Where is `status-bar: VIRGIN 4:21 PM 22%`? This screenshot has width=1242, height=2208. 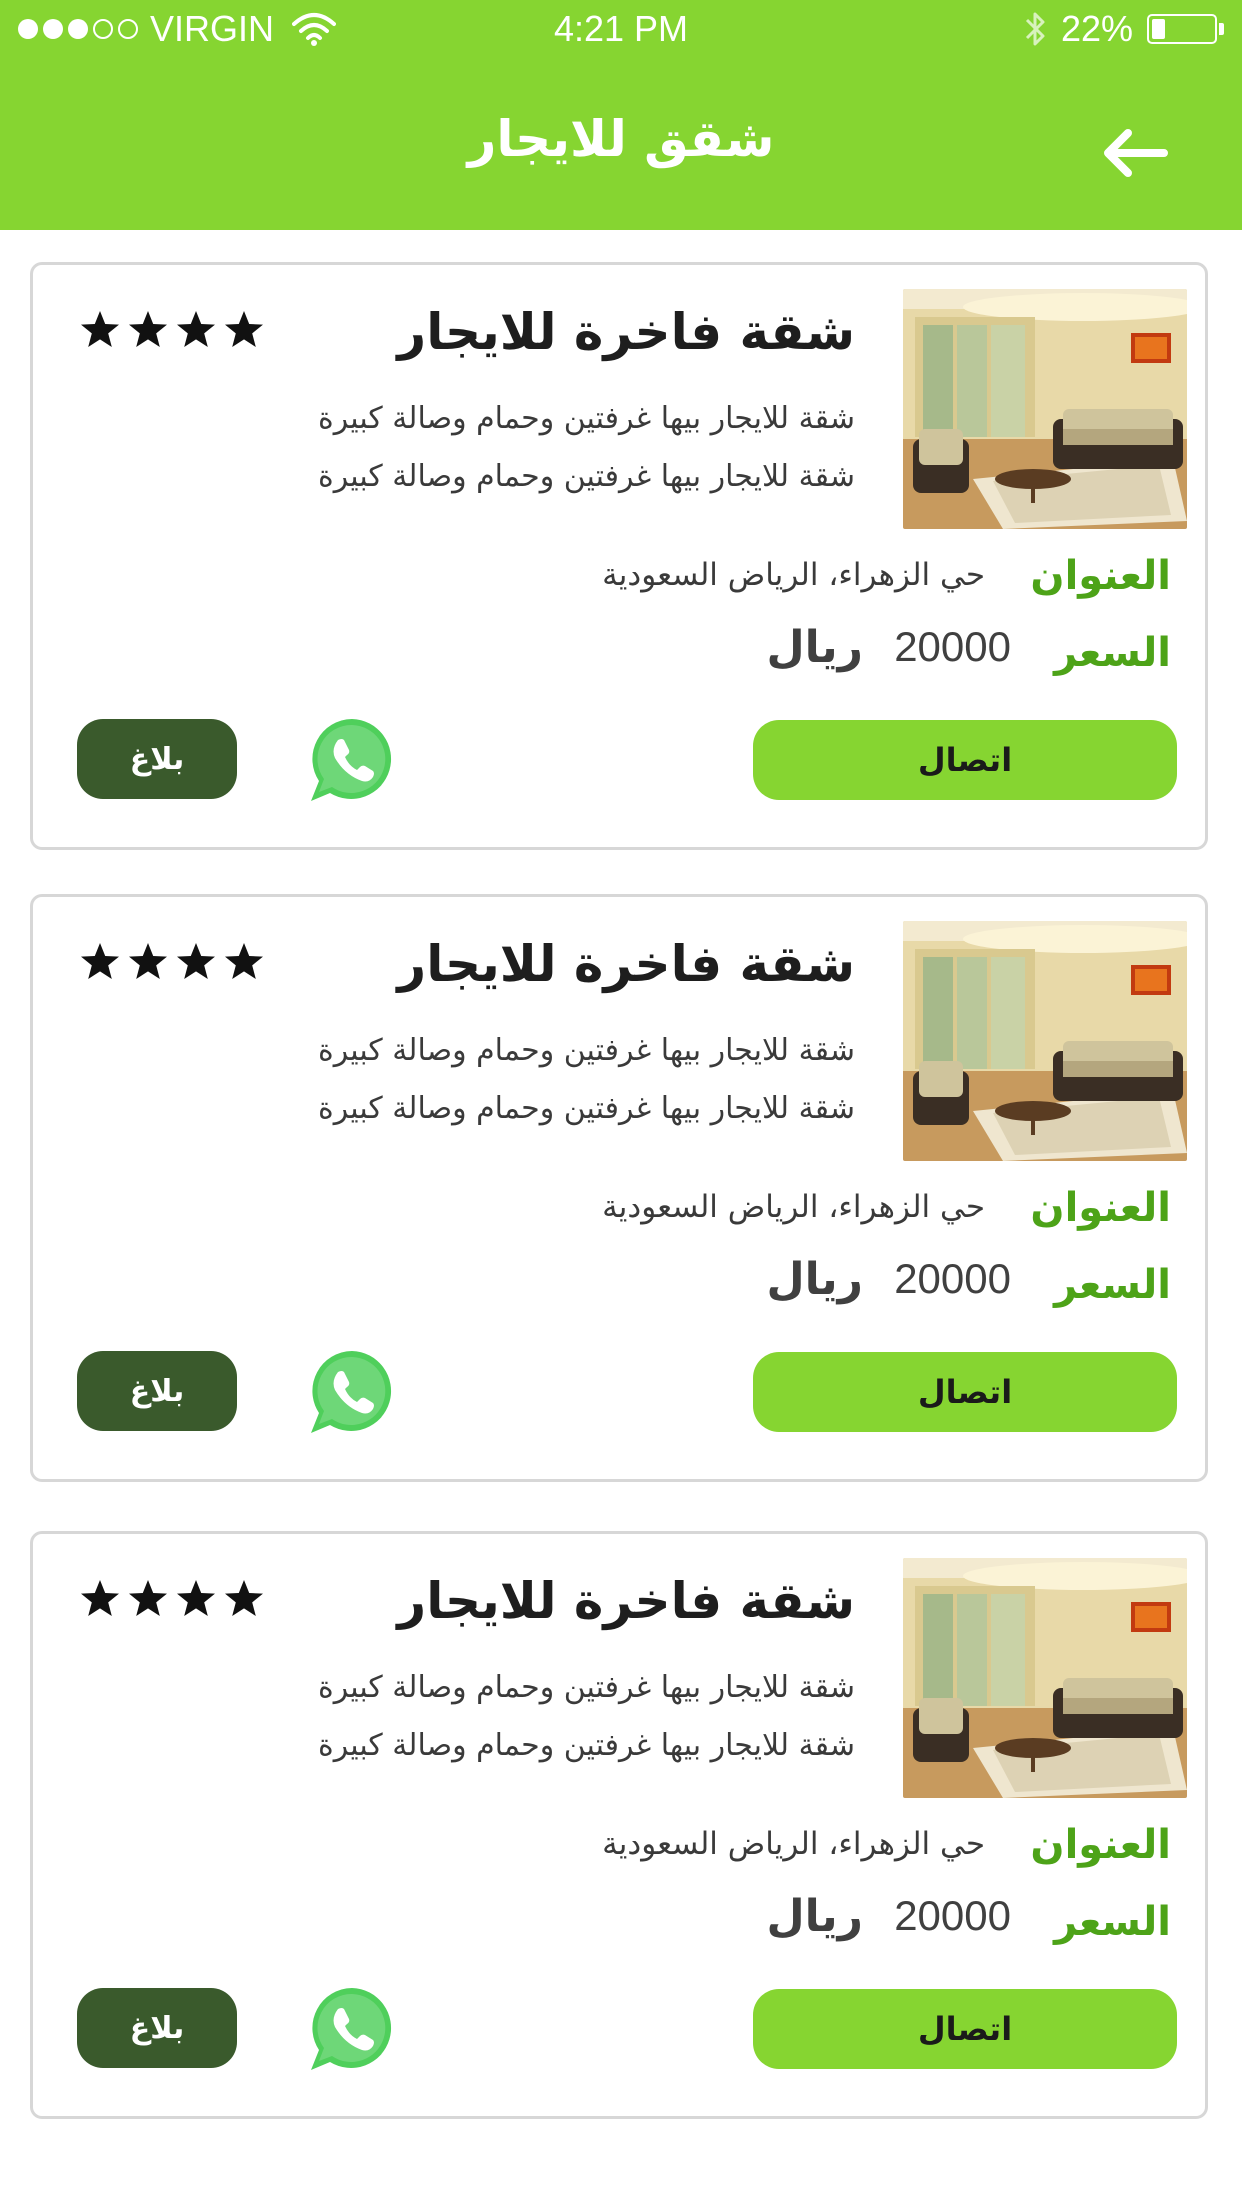
status-bar: VIRGIN 4:21 PM 22% is located at coordinates (621, 30).